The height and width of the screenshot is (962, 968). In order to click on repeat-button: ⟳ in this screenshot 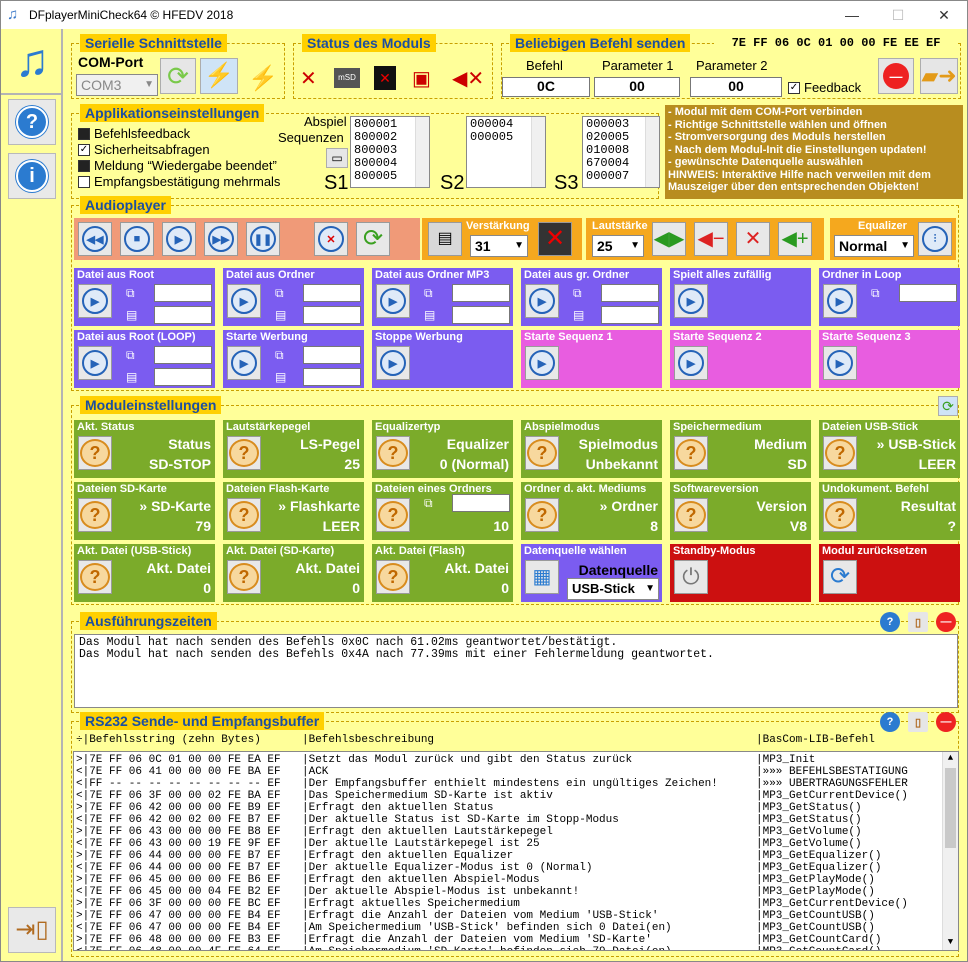, I will do `click(373, 239)`.